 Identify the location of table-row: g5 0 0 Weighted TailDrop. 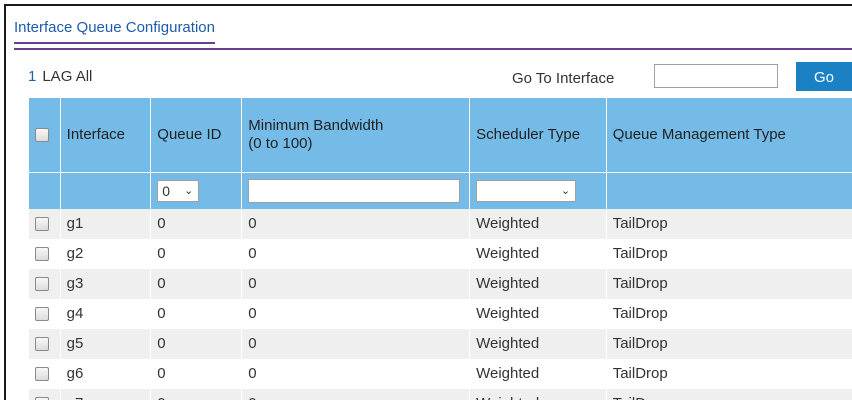
(440, 344).